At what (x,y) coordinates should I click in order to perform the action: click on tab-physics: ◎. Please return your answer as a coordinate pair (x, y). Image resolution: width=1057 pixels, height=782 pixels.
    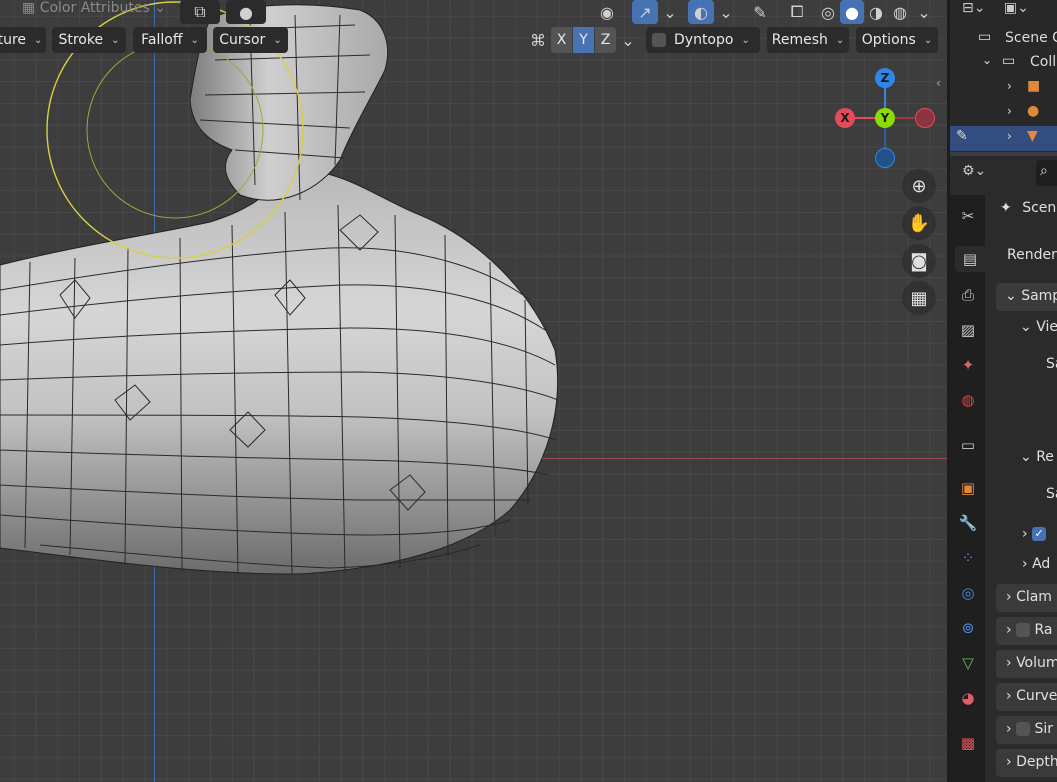
    Looking at the image, I should click on (968, 593).